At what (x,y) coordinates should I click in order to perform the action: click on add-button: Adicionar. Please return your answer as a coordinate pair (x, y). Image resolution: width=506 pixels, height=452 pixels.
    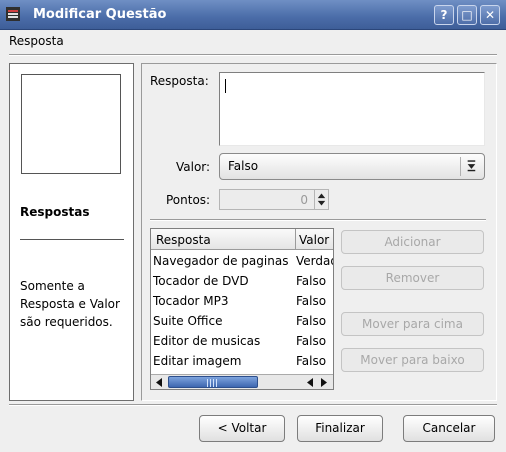
    Looking at the image, I should click on (412, 242).